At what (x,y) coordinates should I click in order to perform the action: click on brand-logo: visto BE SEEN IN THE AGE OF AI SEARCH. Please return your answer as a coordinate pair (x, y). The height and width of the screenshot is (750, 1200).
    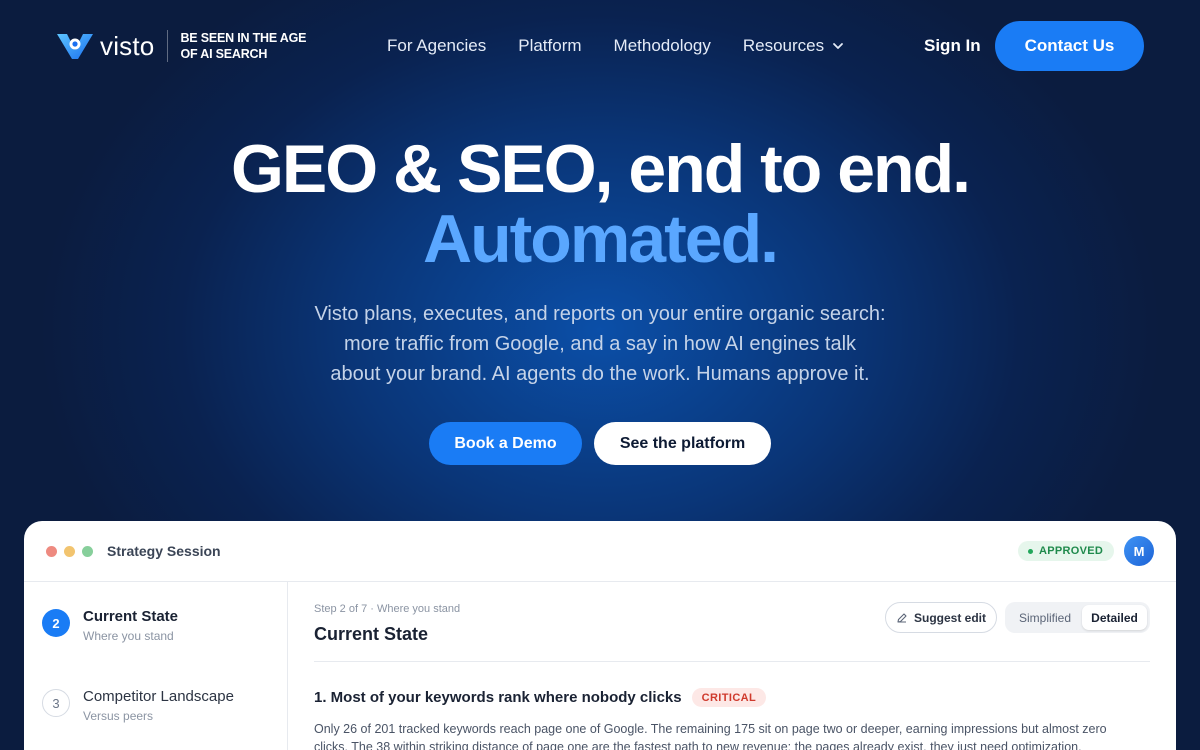
    Looking at the image, I should click on (183, 46).